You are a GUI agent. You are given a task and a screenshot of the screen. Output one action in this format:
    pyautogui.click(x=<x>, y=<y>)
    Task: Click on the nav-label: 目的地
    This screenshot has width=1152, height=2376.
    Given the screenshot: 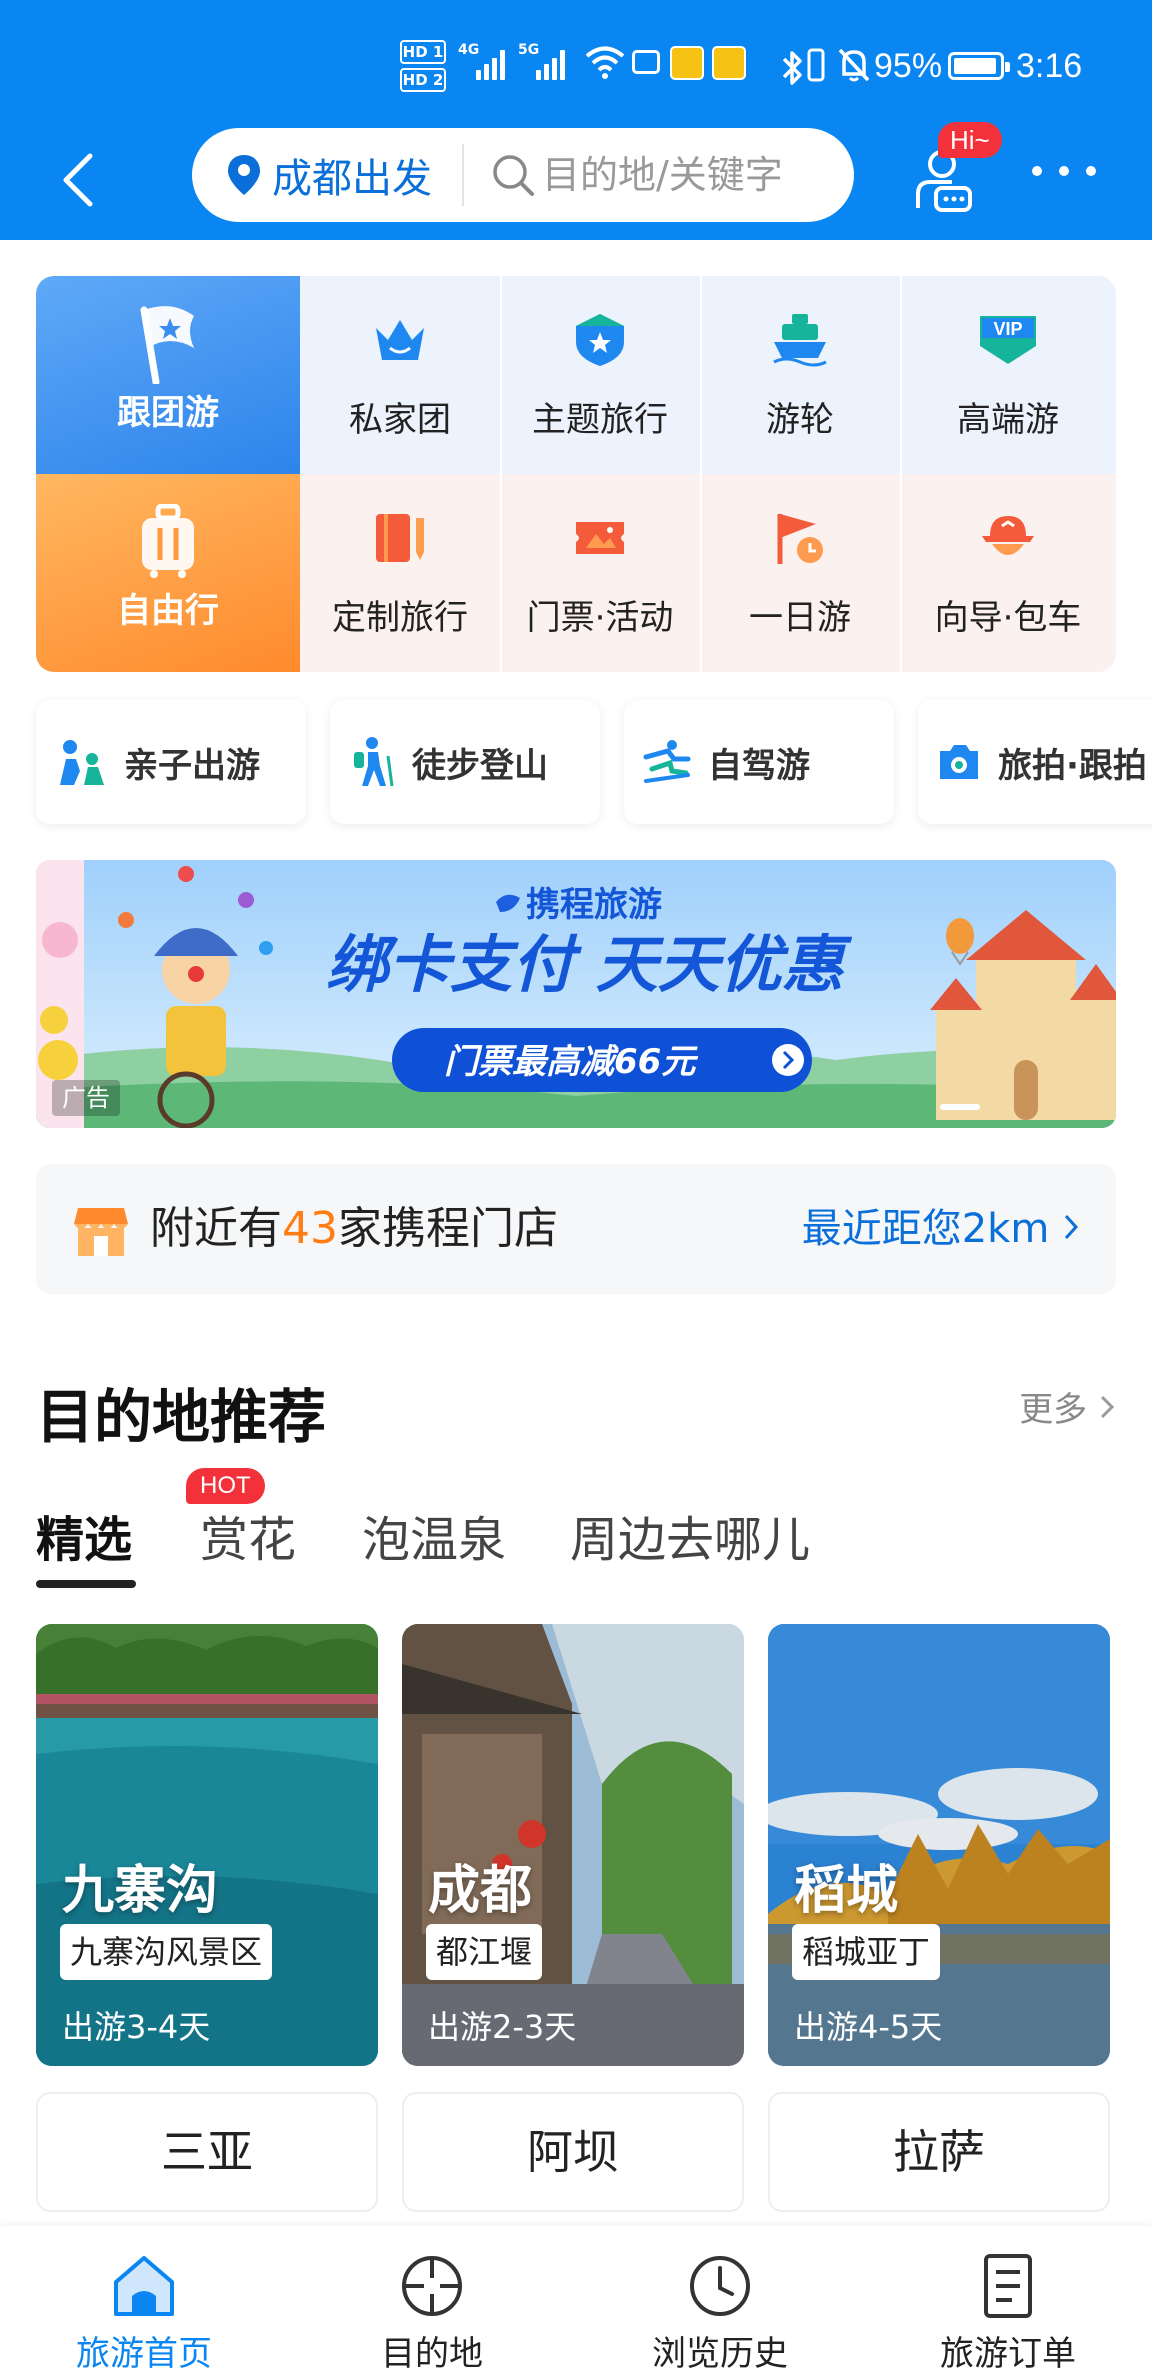 What is the action you would take?
    pyautogui.click(x=432, y=2354)
    